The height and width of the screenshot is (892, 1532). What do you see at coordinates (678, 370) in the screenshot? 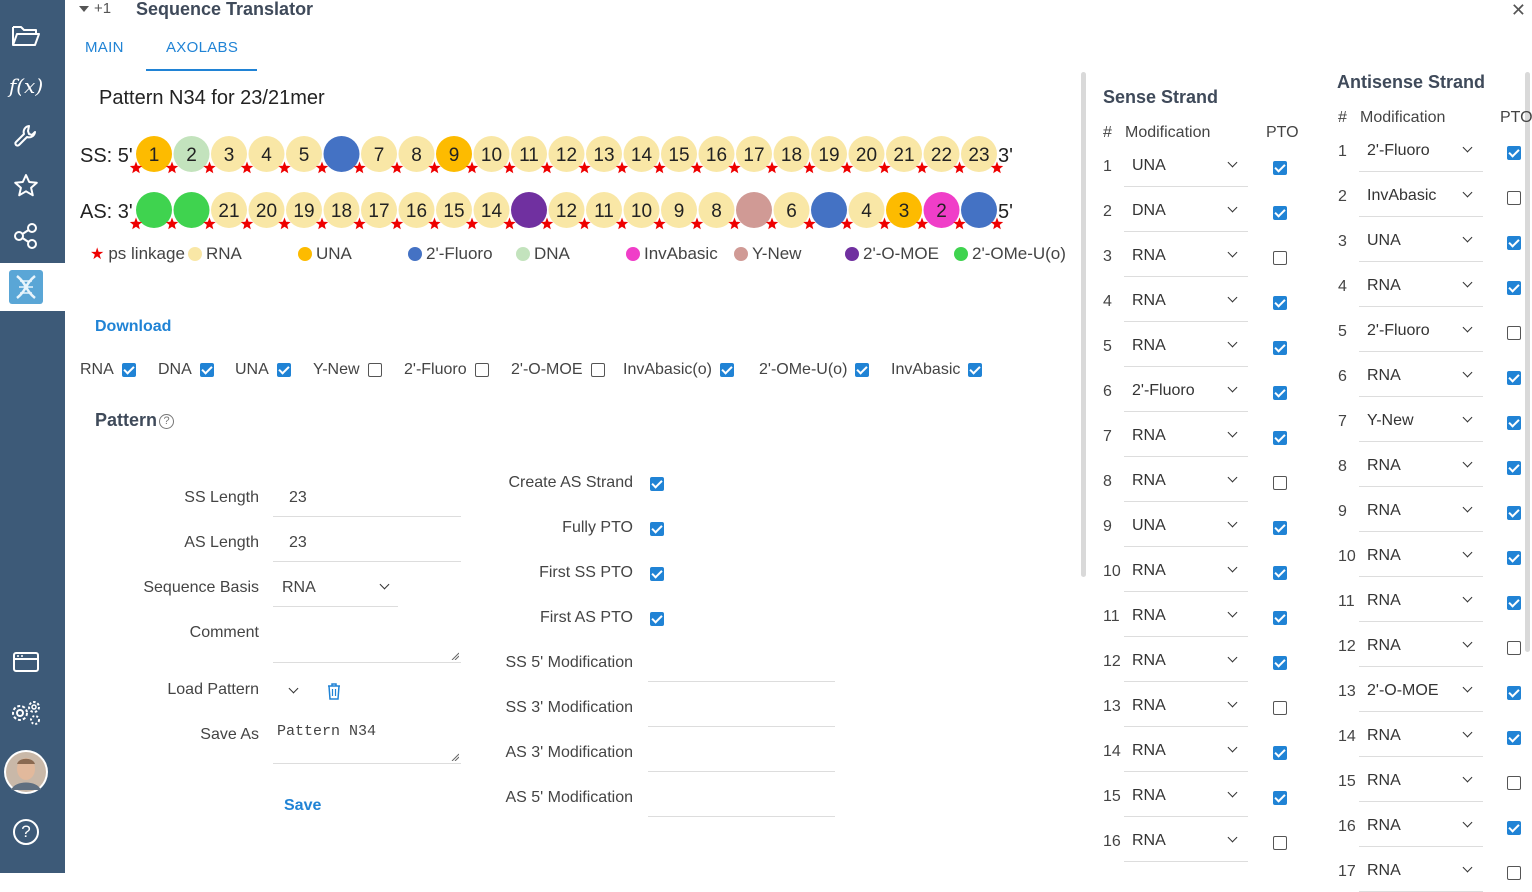
I see `filter-invabasic-o-: InvAbasic(o)` at bounding box center [678, 370].